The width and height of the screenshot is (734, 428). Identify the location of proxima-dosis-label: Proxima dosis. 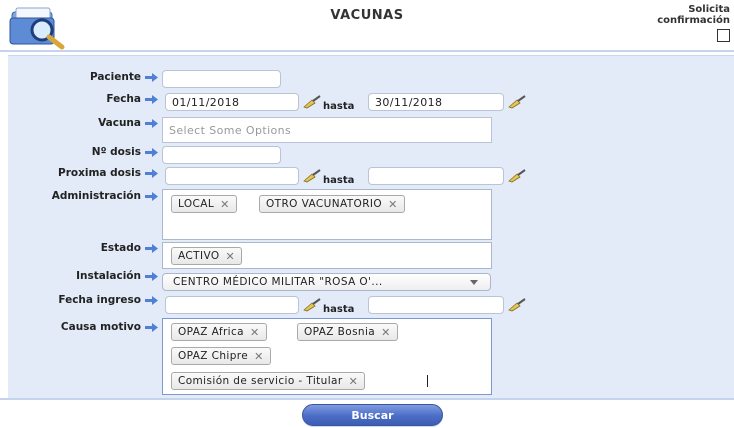
(83, 173).